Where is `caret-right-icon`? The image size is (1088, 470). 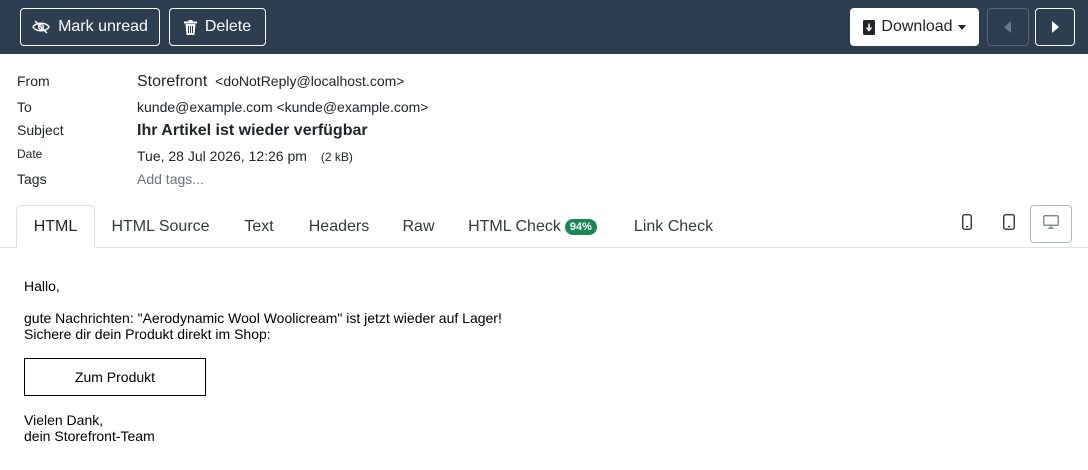 caret-right-icon is located at coordinates (1055, 27).